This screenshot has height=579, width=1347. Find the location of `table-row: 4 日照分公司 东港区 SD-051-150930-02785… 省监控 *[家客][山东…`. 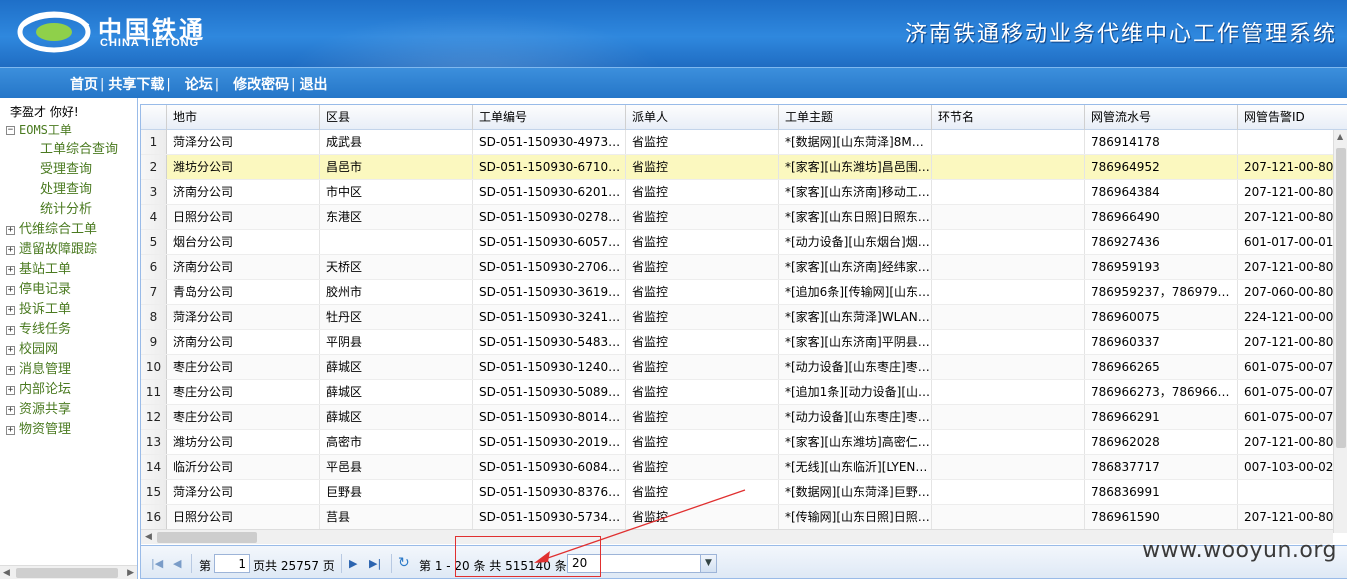

table-row: 4 日照分公司 东港区 SD-051-150930-02785… 省监控 *[家客][山东… is located at coordinates (744, 217).